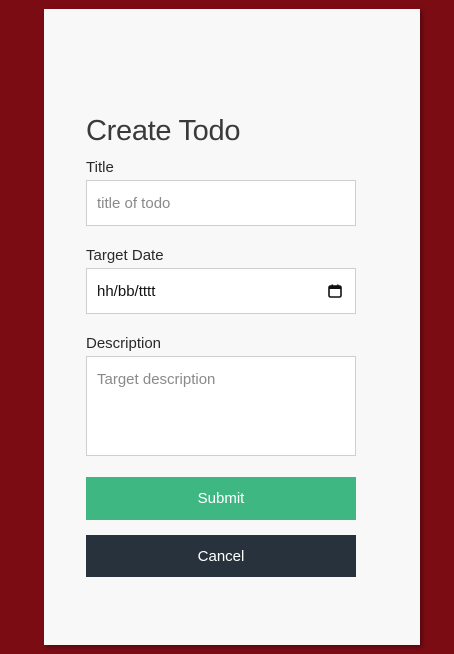  What do you see at coordinates (221, 203) in the screenshot?
I see `title-input: title of todo` at bounding box center [221, 203].